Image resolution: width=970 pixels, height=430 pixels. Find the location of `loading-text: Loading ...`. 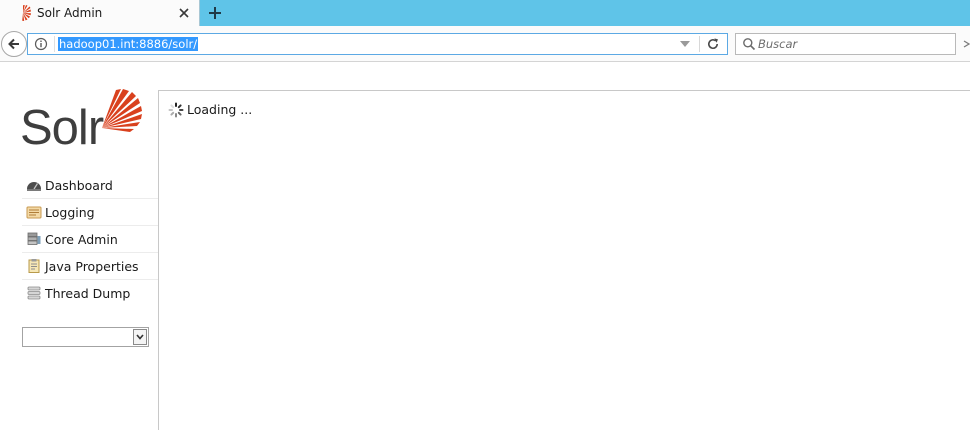

loading-text: Loading ... is located at coordinates (220, 109).